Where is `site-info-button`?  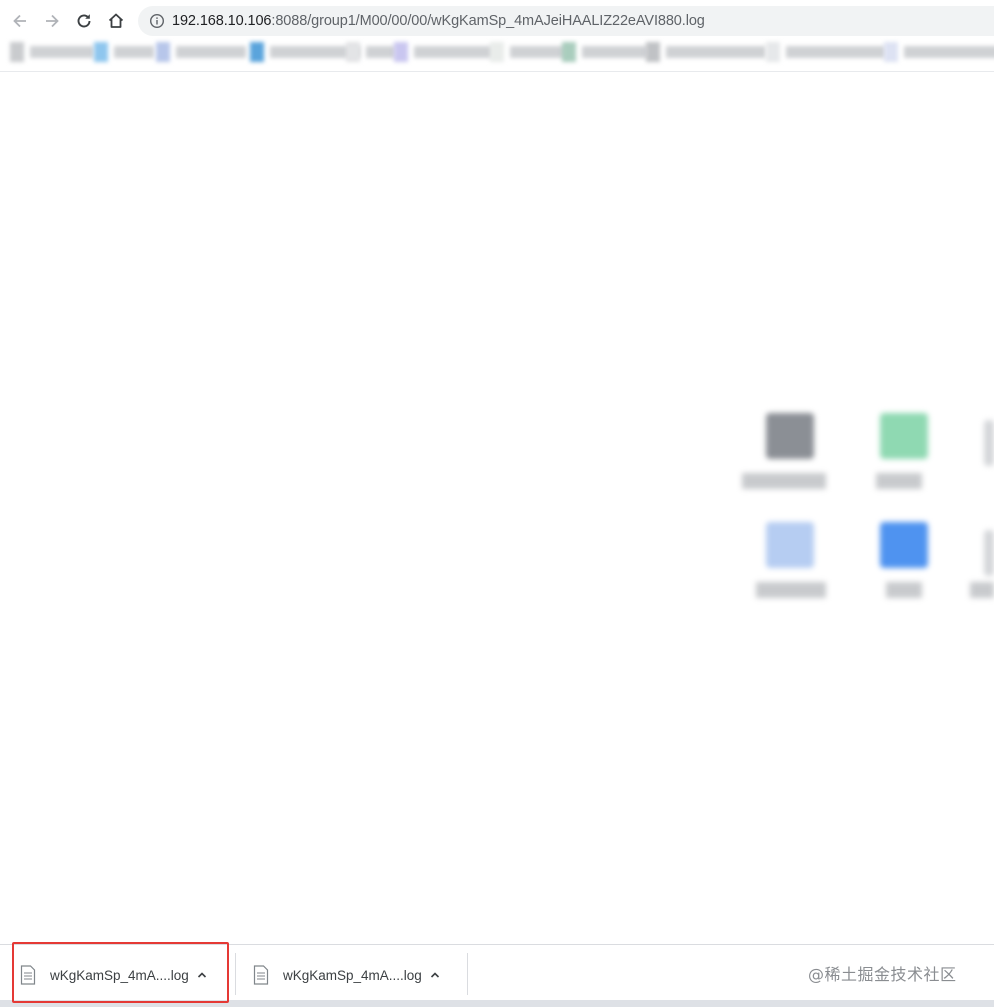 site-info-button is located at coordinates (157, 21).